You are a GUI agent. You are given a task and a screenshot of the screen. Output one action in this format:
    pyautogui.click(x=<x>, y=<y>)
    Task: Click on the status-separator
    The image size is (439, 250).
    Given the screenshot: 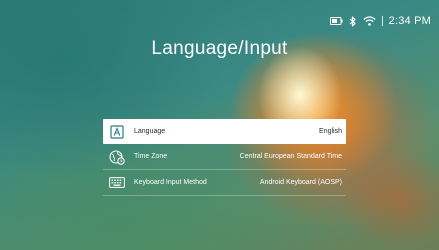 What is the action you would take?
    pyautogui.click(x=382, y=21)
    